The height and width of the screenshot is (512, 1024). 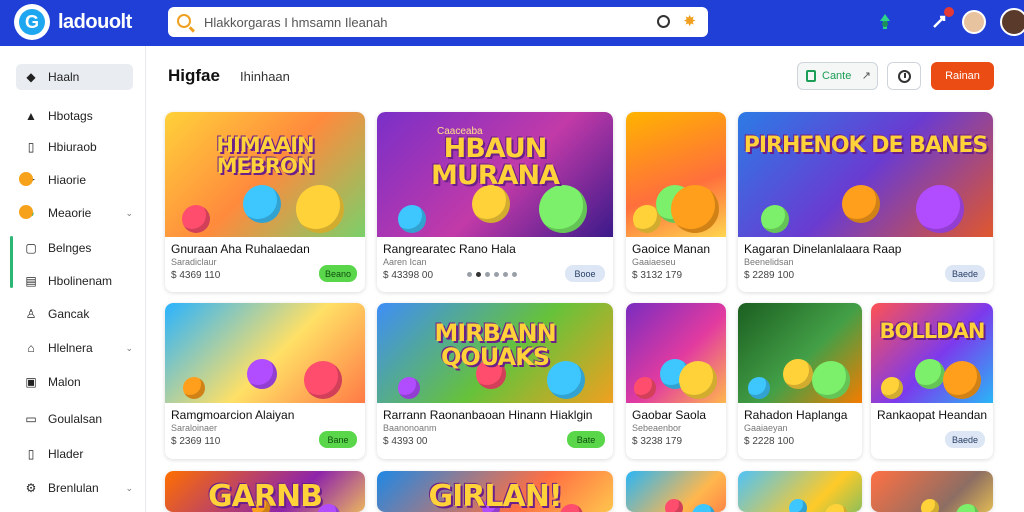 I want to click on sidebar-item-label: Gancak, so click(x=69, y=314).